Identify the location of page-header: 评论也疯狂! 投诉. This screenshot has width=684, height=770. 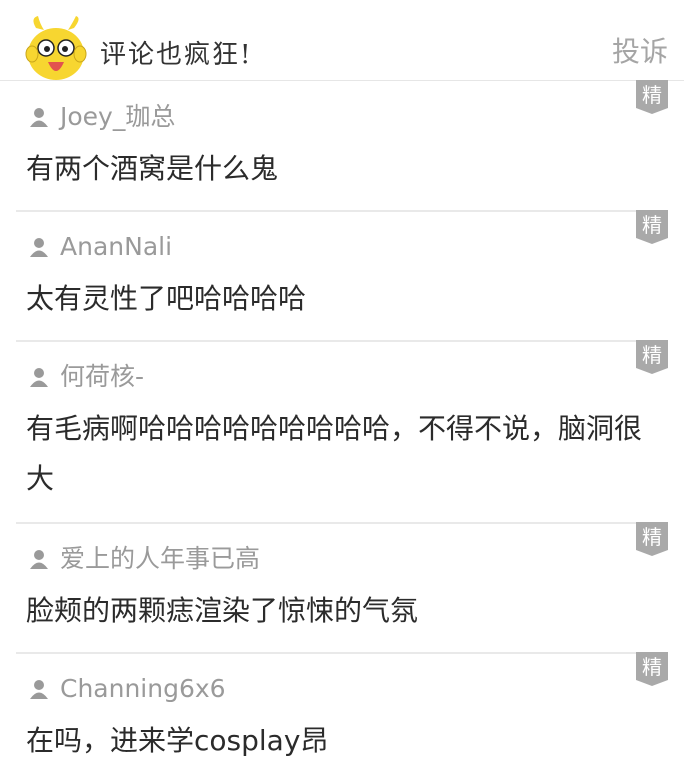
(342, 40).